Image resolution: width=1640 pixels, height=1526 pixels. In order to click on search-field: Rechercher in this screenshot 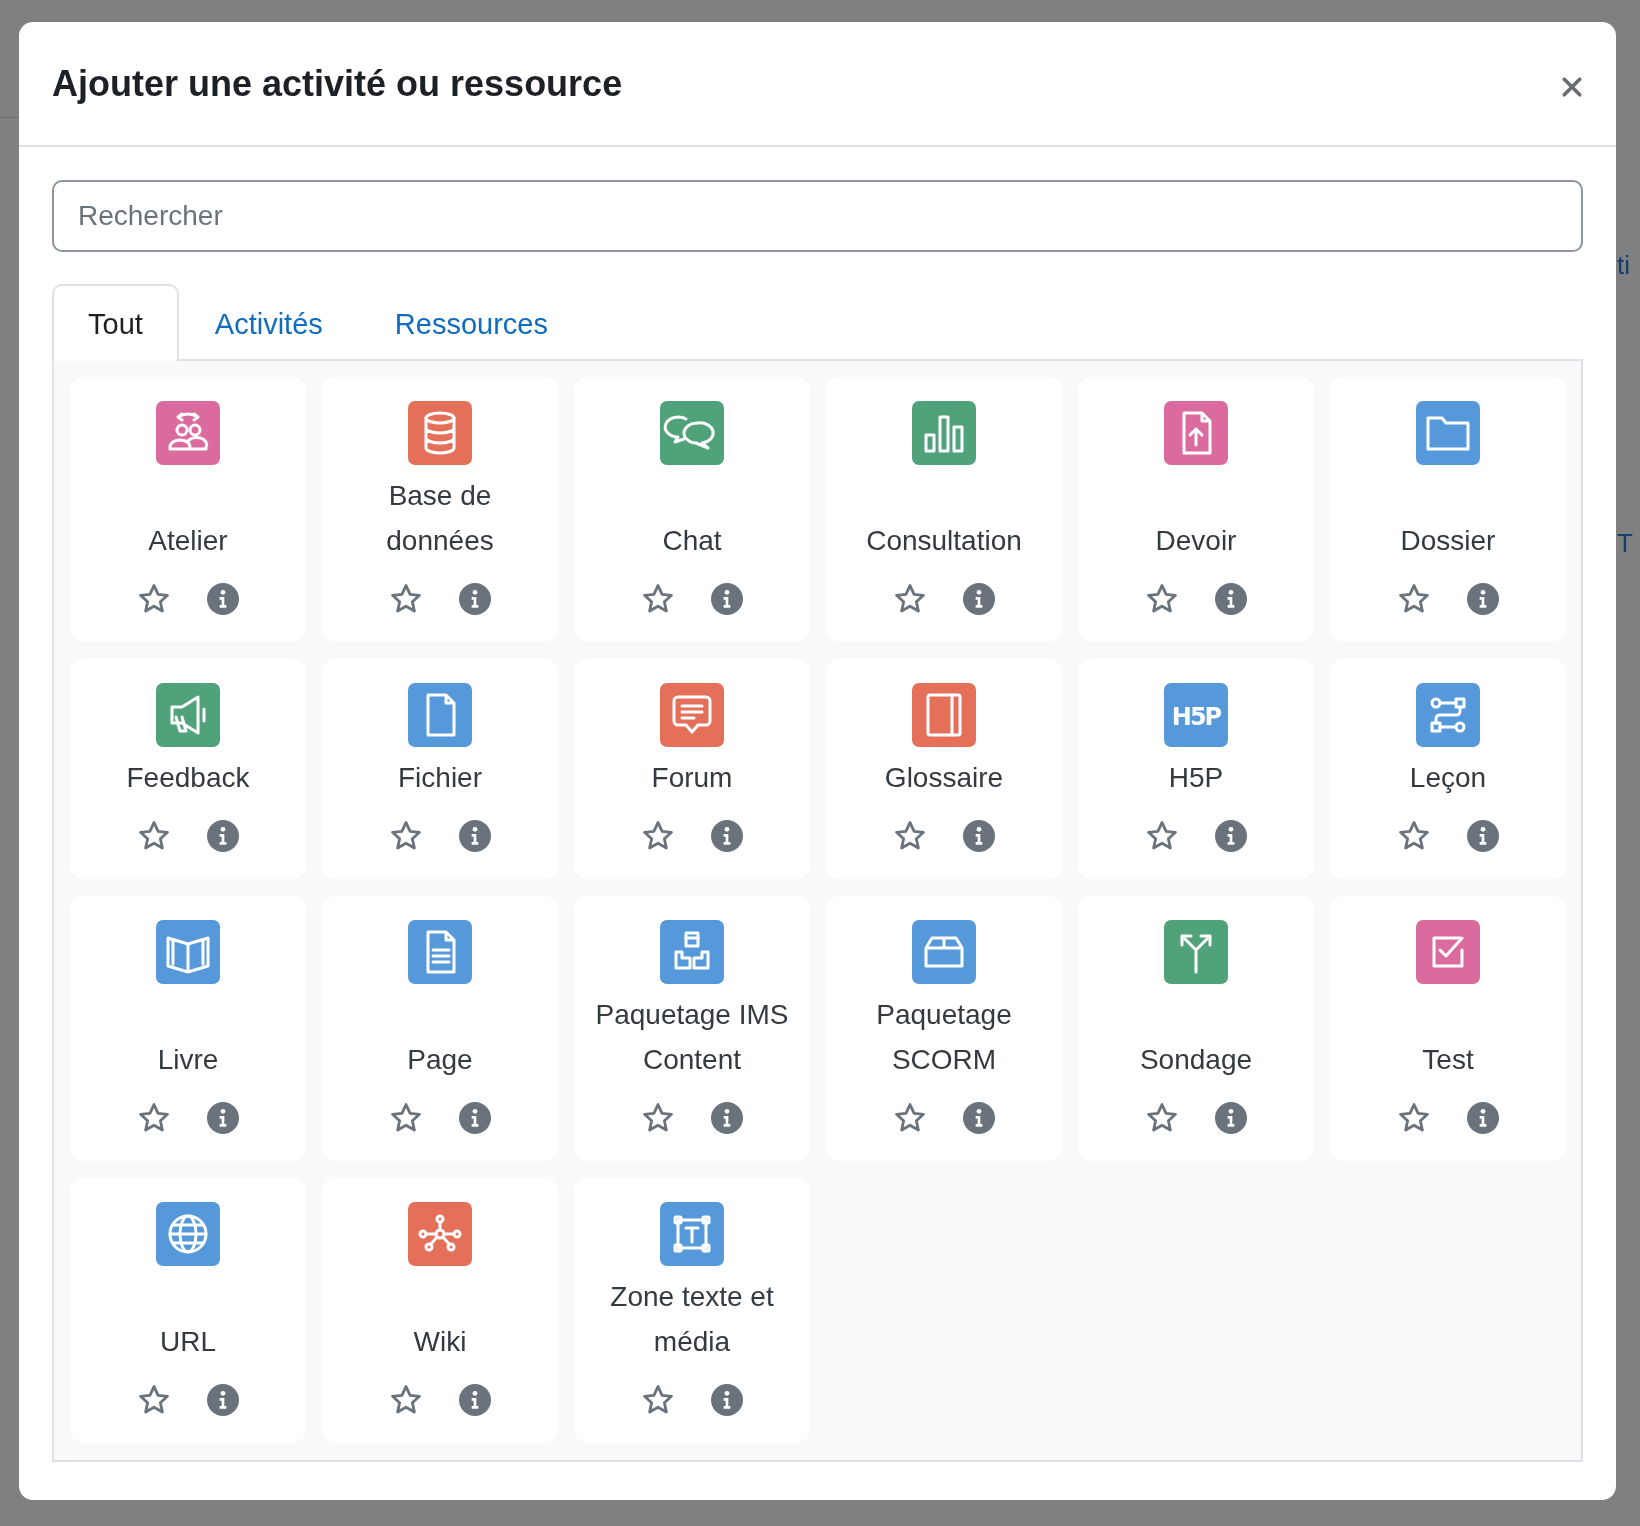, I will do `click(817, 216)`.